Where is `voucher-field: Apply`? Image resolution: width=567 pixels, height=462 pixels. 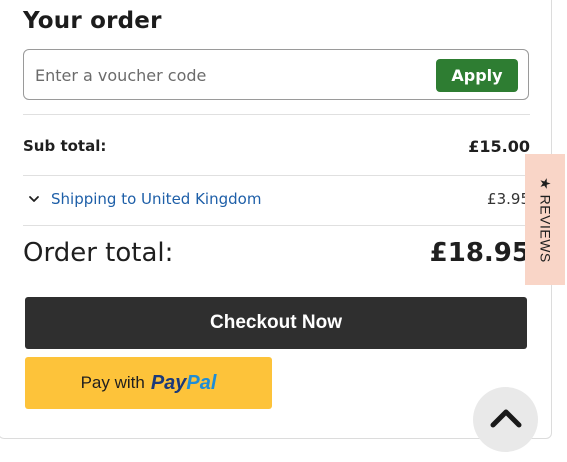
voucher-field: Apply is located at coordinates (276, 74).